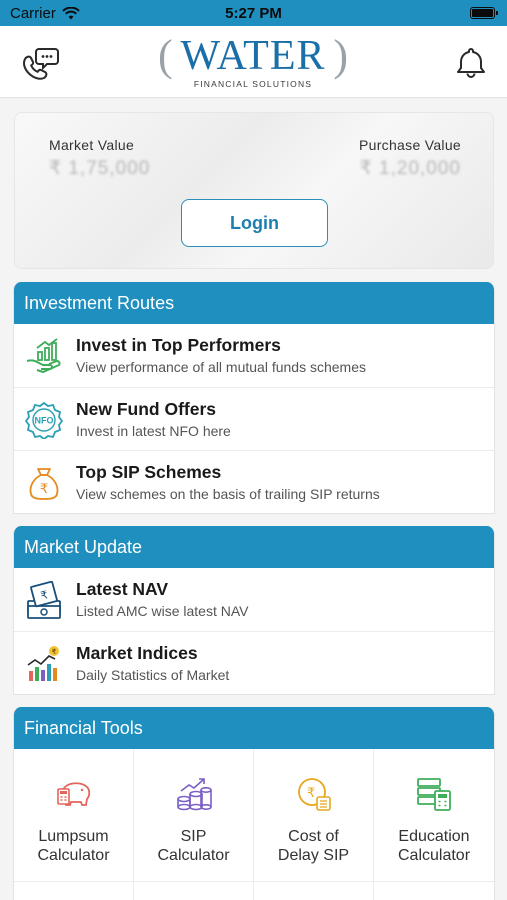  Describe the element at coordinates (92, 145) in the screenshot. I see `market-value-label: Market Value` at that location.